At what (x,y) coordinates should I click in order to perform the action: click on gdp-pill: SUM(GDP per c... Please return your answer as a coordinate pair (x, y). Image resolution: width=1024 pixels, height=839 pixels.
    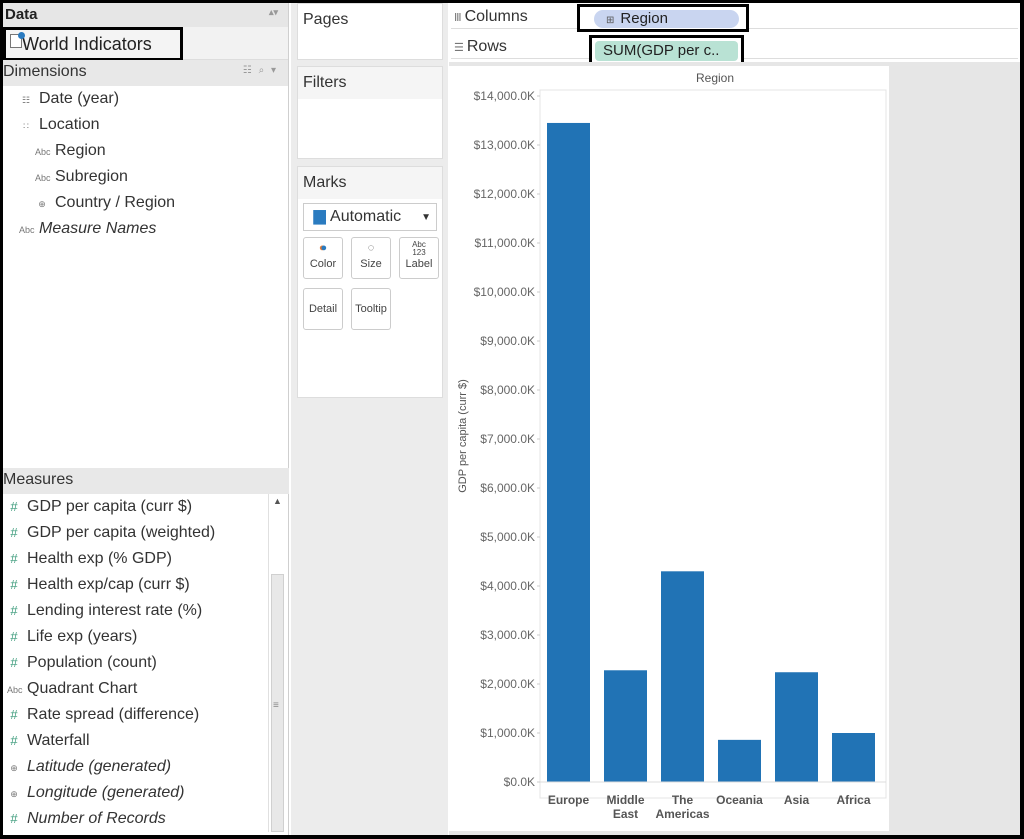
    Looking at the image, I should click on (666, 51).